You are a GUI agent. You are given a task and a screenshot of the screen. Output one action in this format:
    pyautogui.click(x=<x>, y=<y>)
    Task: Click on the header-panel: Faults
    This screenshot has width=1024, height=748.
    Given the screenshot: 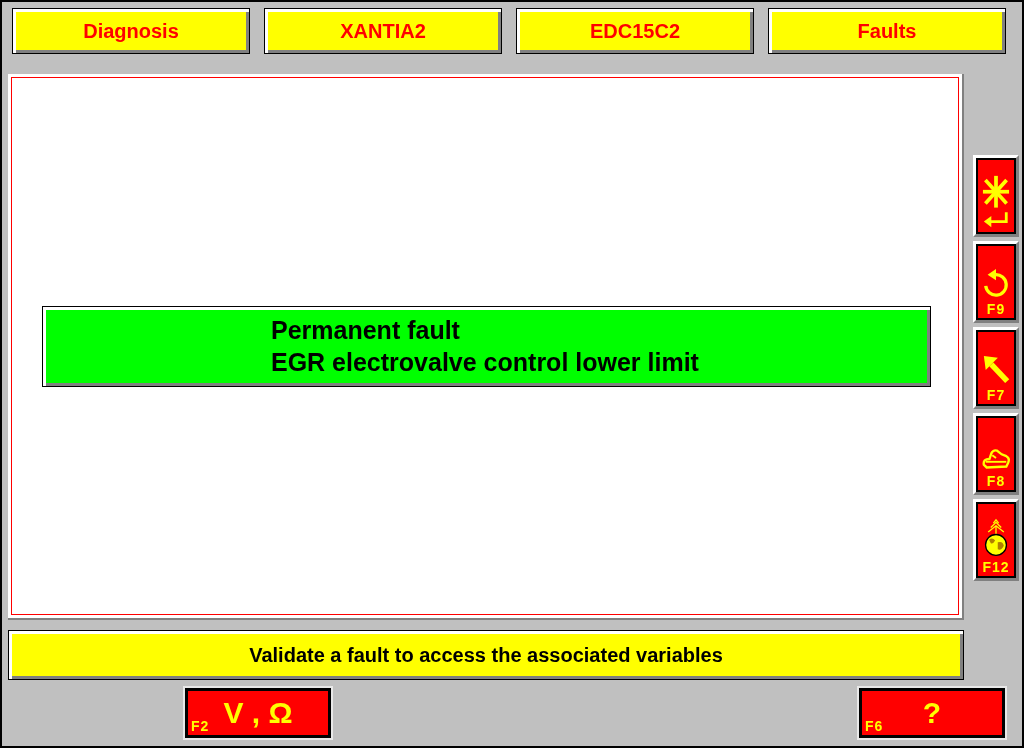 What is the action you would take?
    pyautogui.click(x=887, y=31)
    